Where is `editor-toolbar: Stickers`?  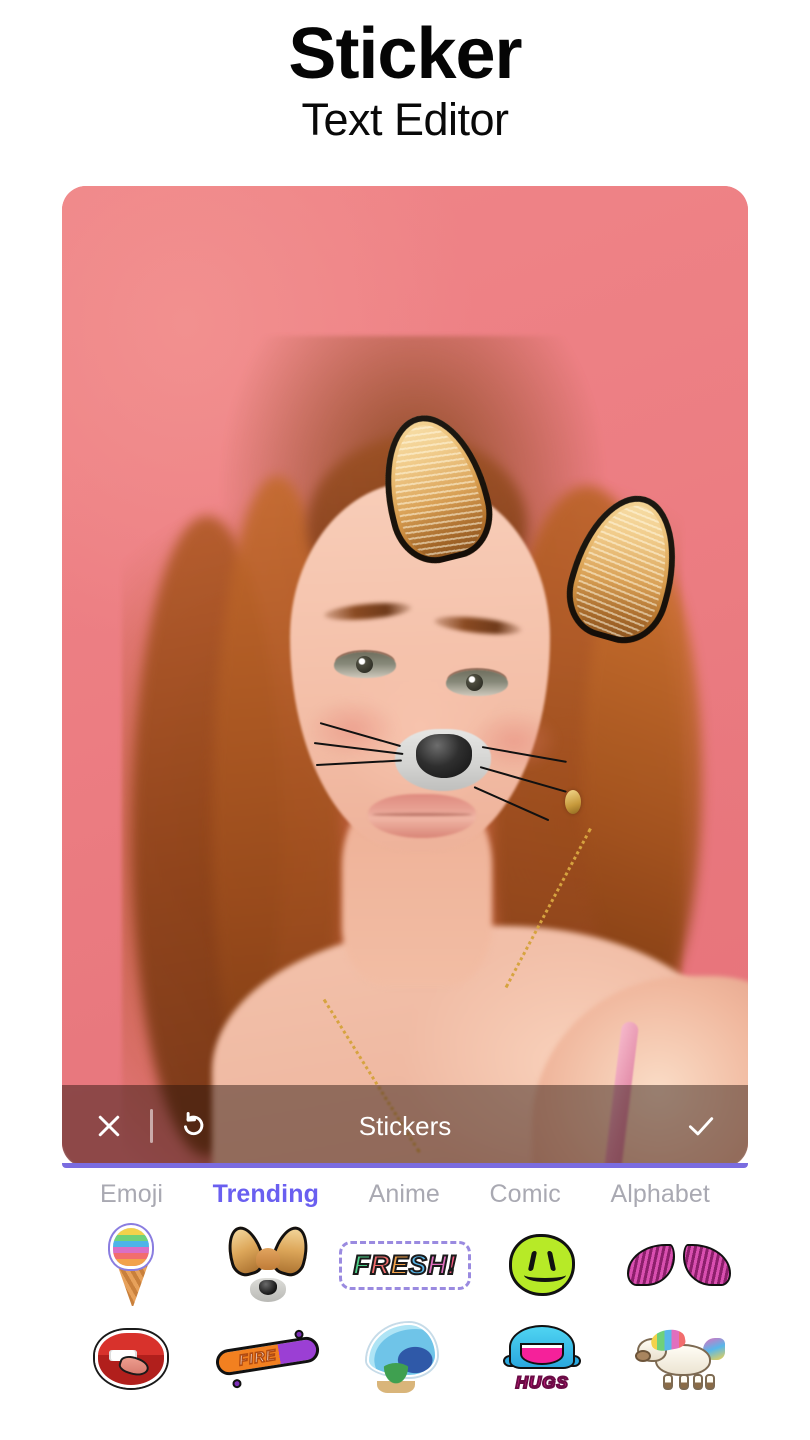
editor-toolbar: Stickers is located at coordinates (405, 1126).